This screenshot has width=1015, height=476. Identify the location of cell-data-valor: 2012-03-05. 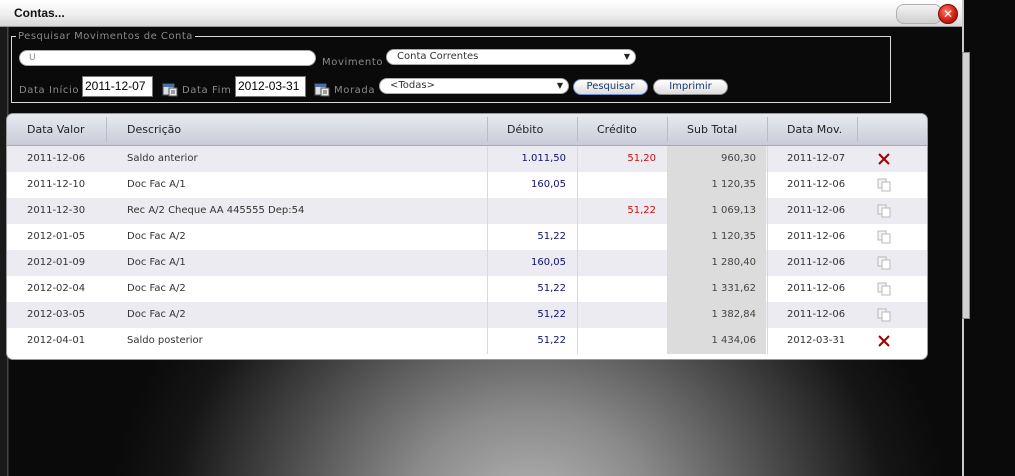
(56, 314).